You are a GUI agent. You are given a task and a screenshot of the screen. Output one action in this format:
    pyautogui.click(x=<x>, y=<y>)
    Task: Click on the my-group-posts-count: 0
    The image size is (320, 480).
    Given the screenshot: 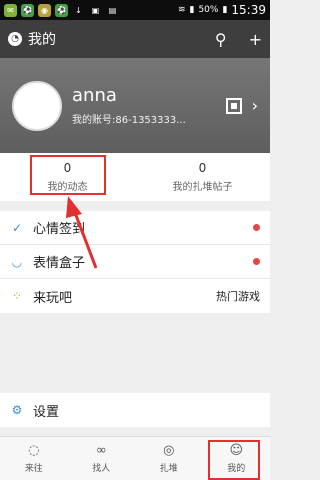 What is the action you would take?
    pyautogui.click(x=202, y=168)
    